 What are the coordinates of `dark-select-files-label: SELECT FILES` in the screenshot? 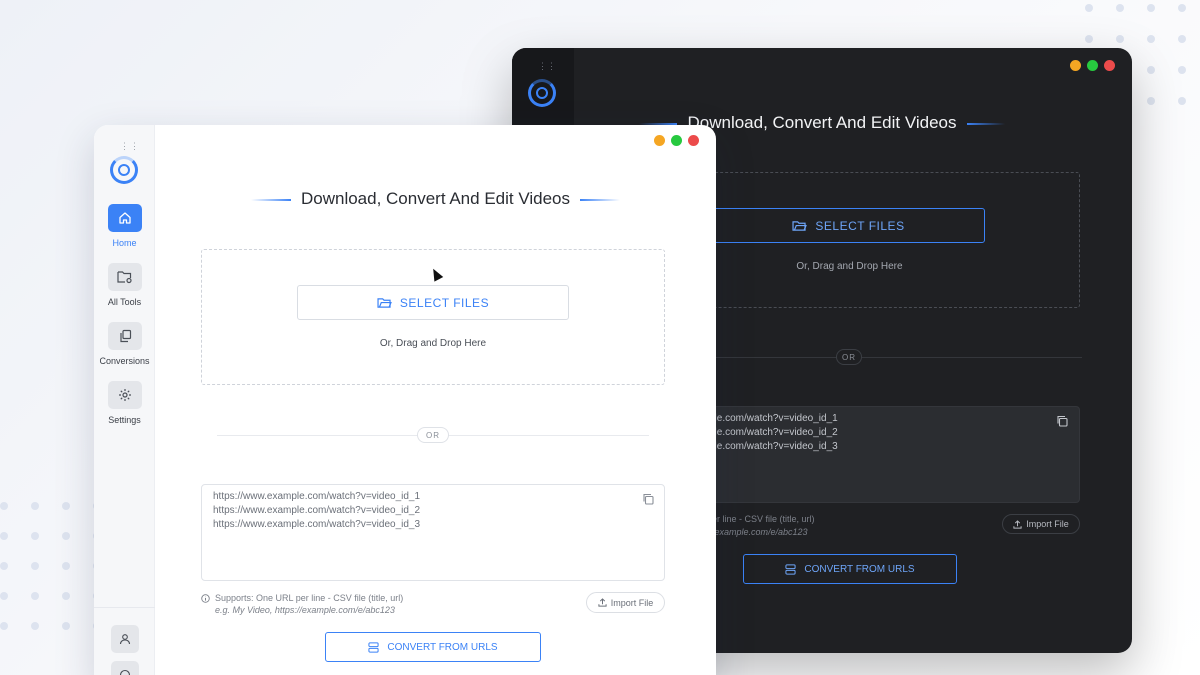 It's located at (860, 225).